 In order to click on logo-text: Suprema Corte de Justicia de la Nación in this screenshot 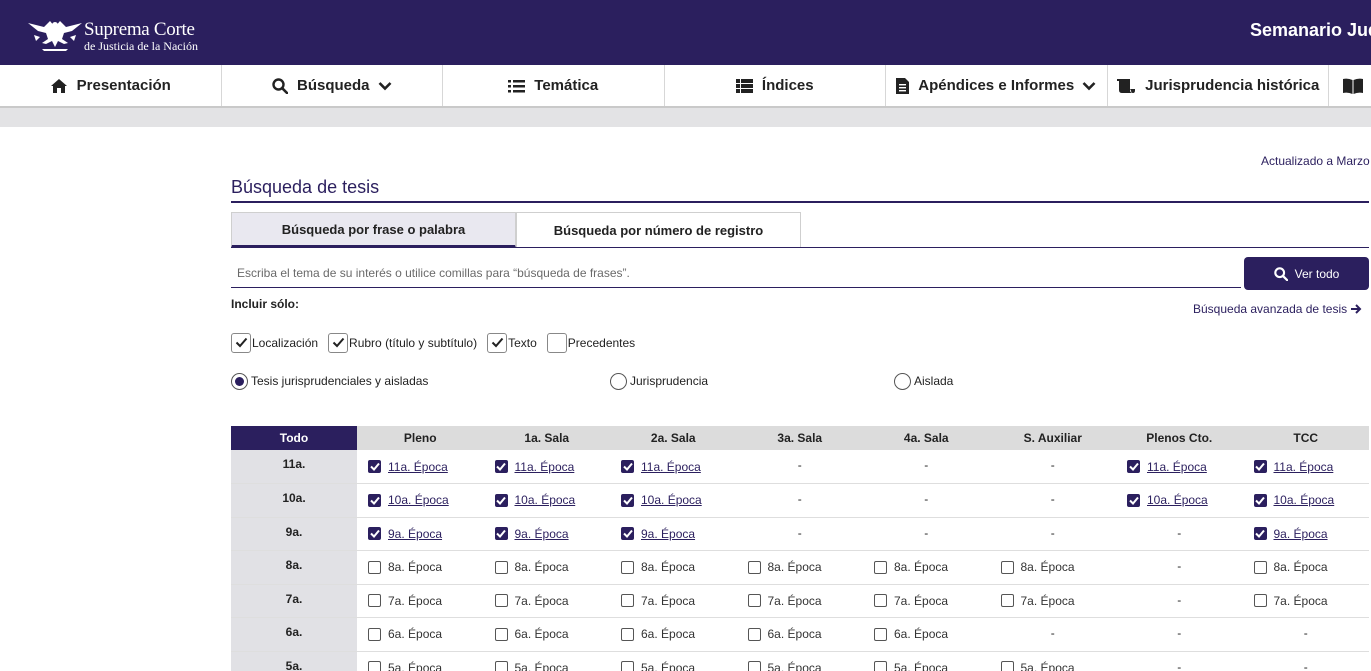, I will do `click(141, 36)`.